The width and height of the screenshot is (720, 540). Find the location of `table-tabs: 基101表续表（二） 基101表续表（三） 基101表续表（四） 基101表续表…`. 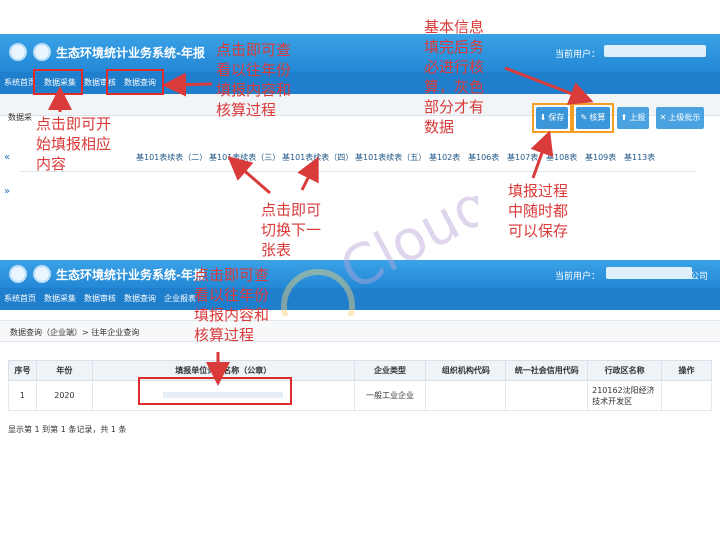

table-tabs: 基101表续表（二） 基101表续表（三） 基101表续表（四） 基101表续表… is located at coordinates (358, 162).